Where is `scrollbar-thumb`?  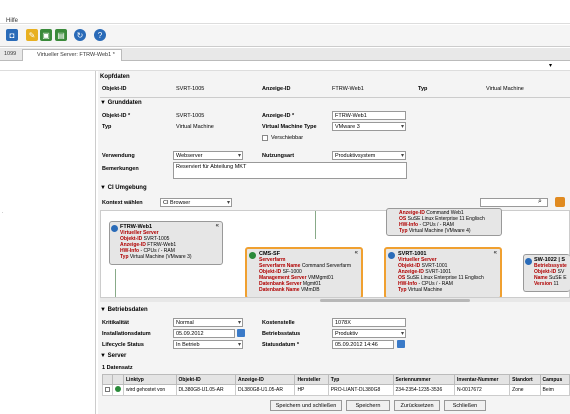
scrollbar-thumb is located at coordinates (395, 300).